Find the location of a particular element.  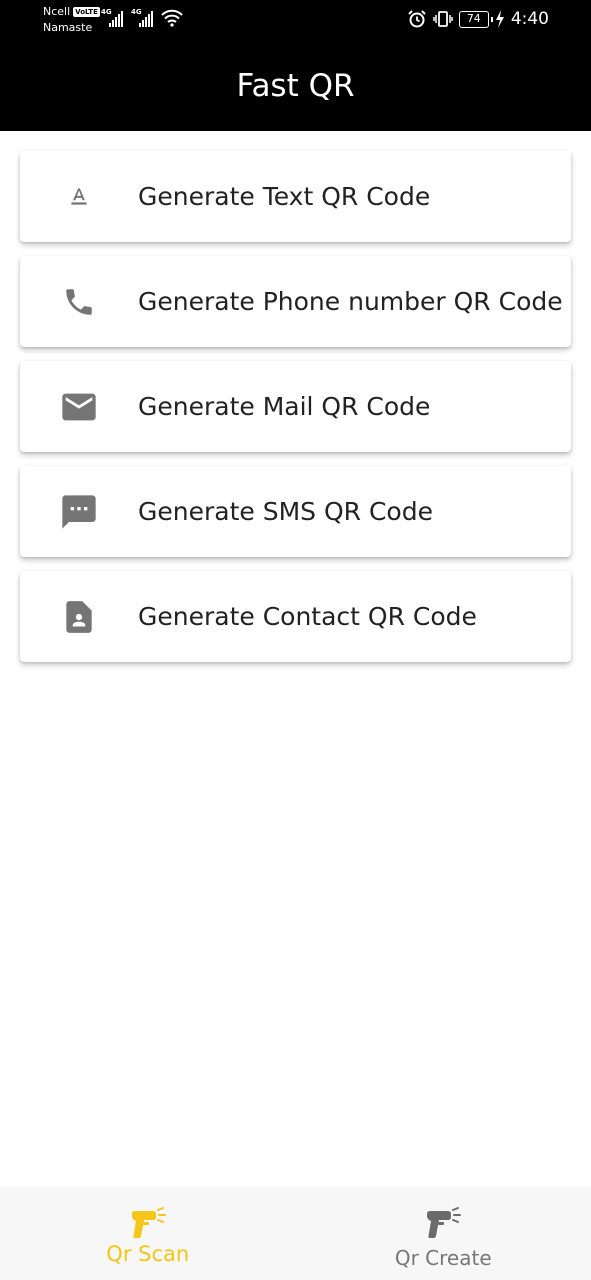

page-title: Fast QR is located at coordinates (295, 85).